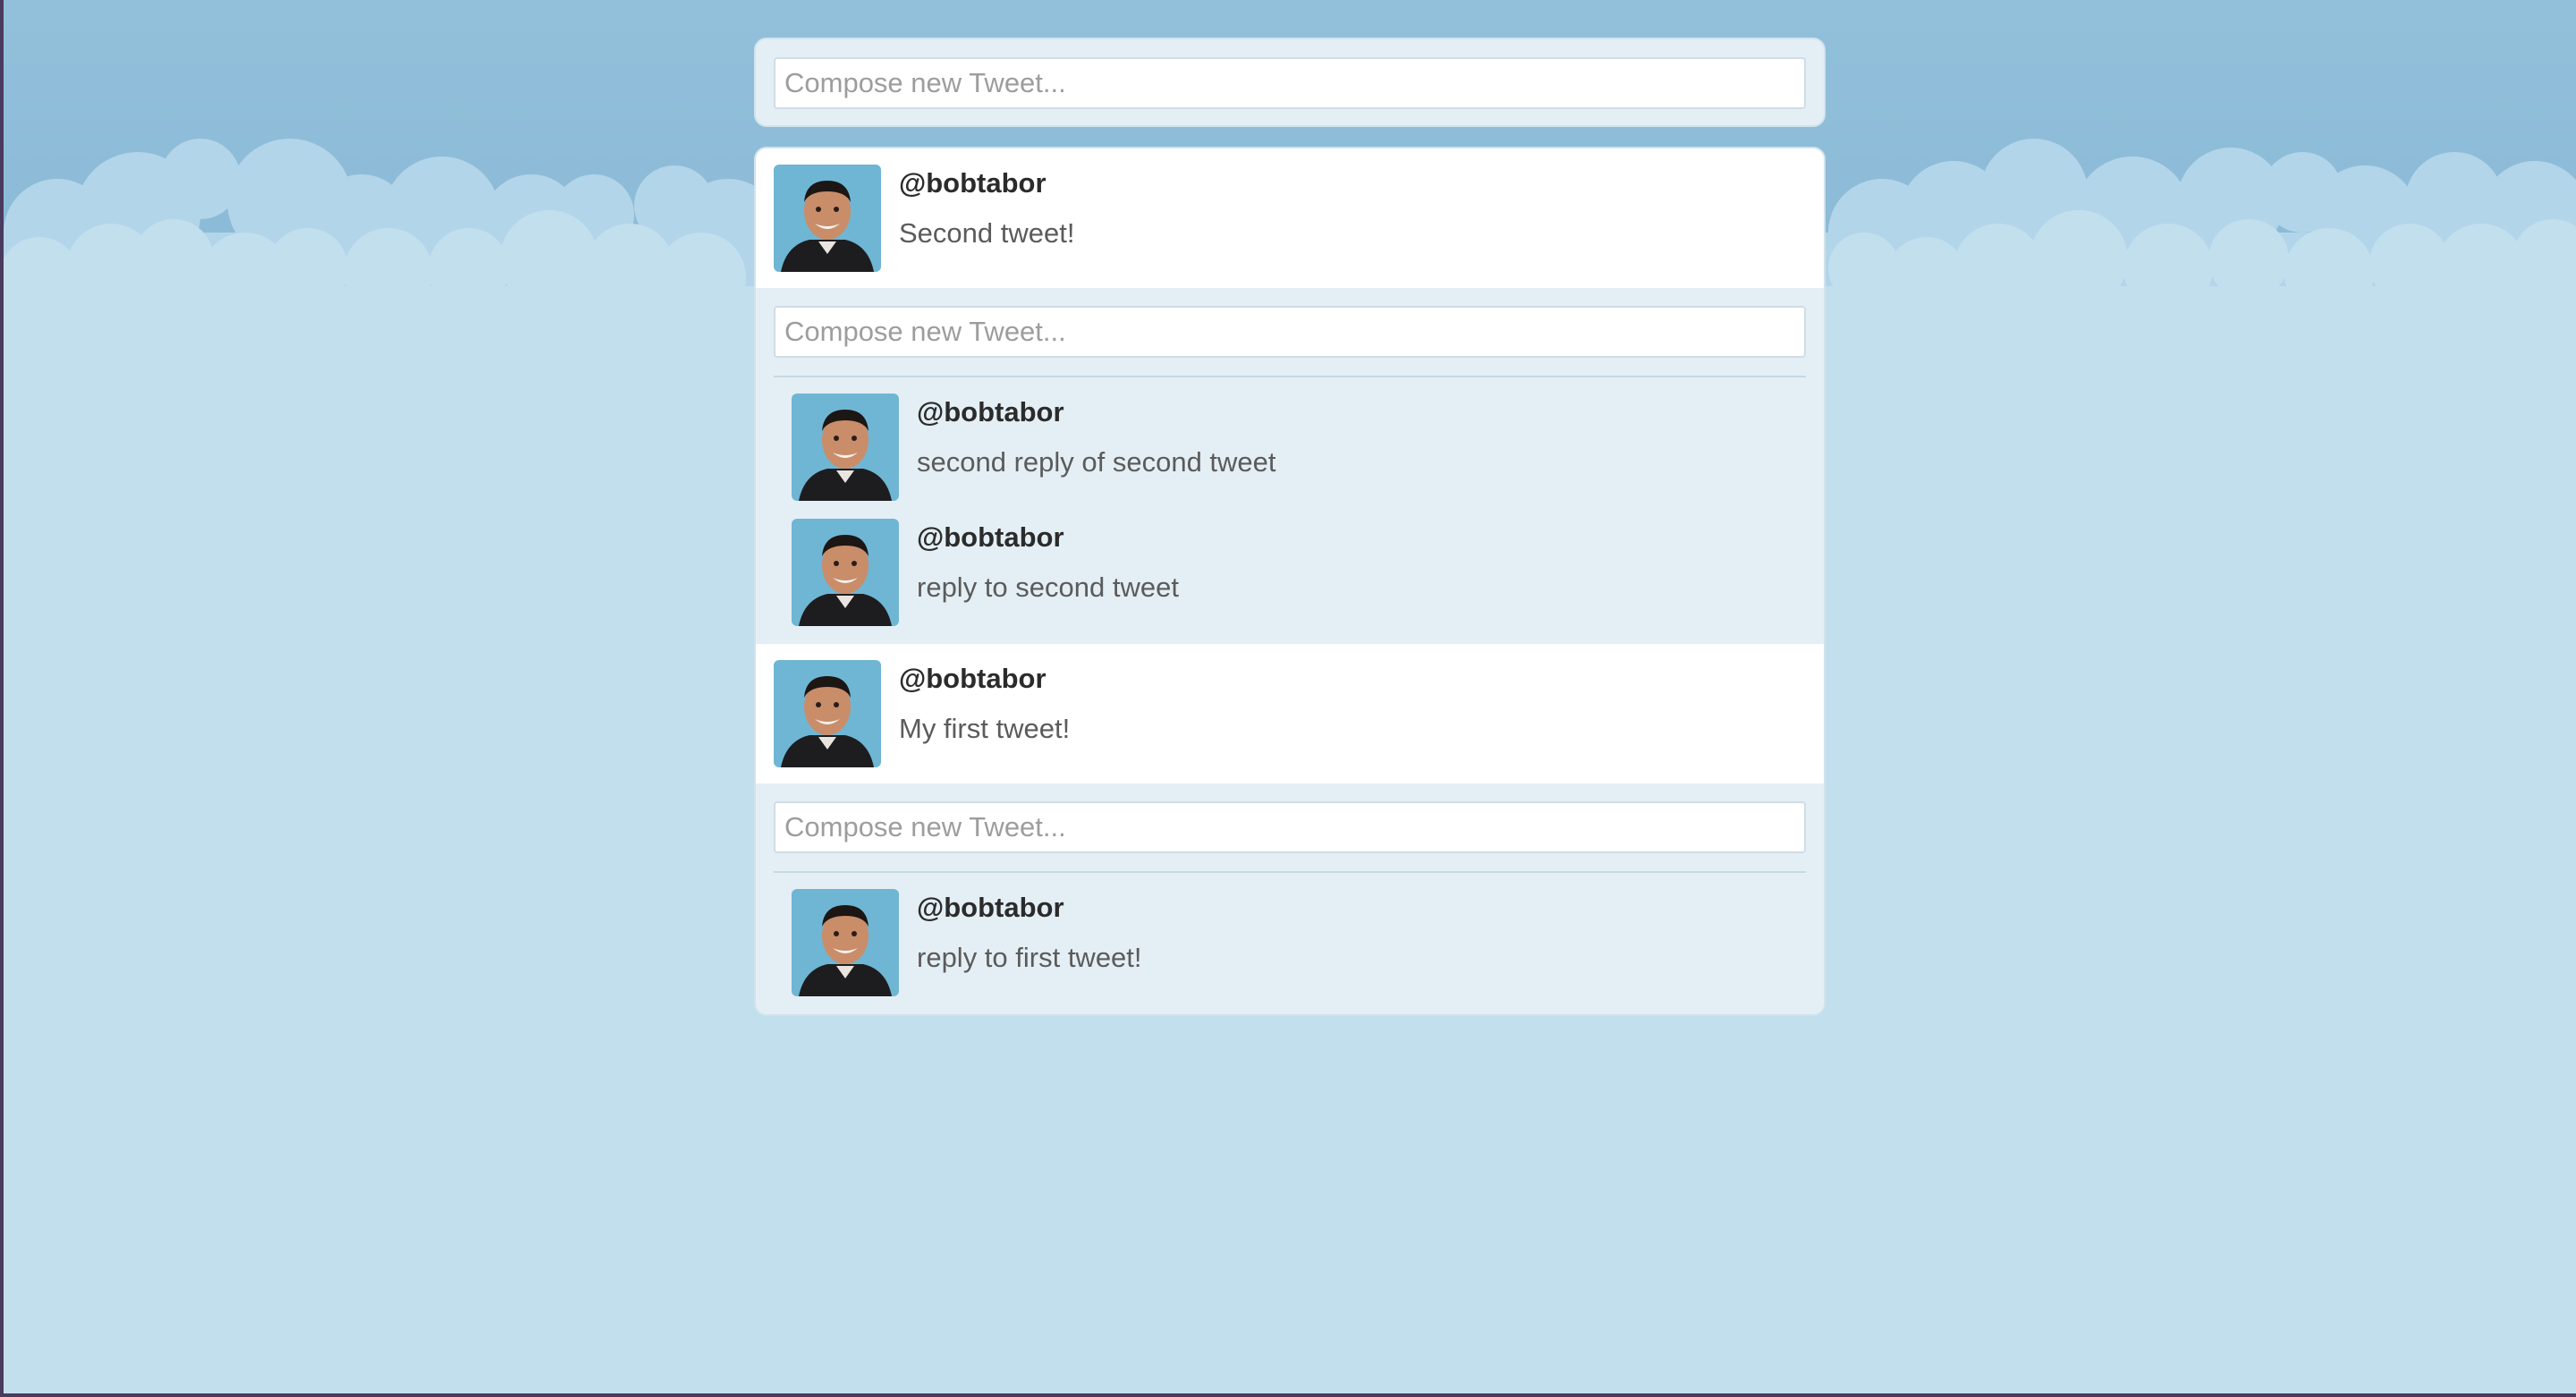  What do you see at coordinates (1299, 943) in the screenshot?
I see `reply-item: @bobtabor reply to first tweet!` at bounding box center [1299, 943].